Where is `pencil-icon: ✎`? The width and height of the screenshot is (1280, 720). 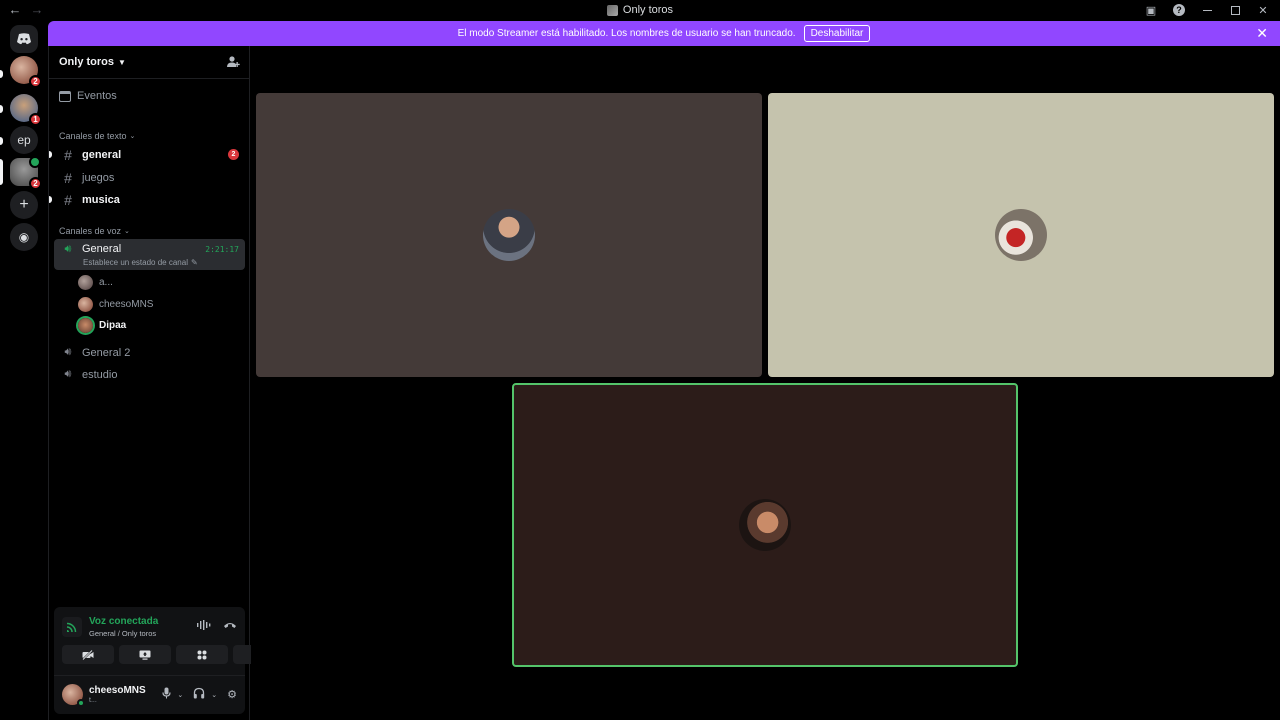 pencil-icon: ✎ is located at coordinates (194, 262).